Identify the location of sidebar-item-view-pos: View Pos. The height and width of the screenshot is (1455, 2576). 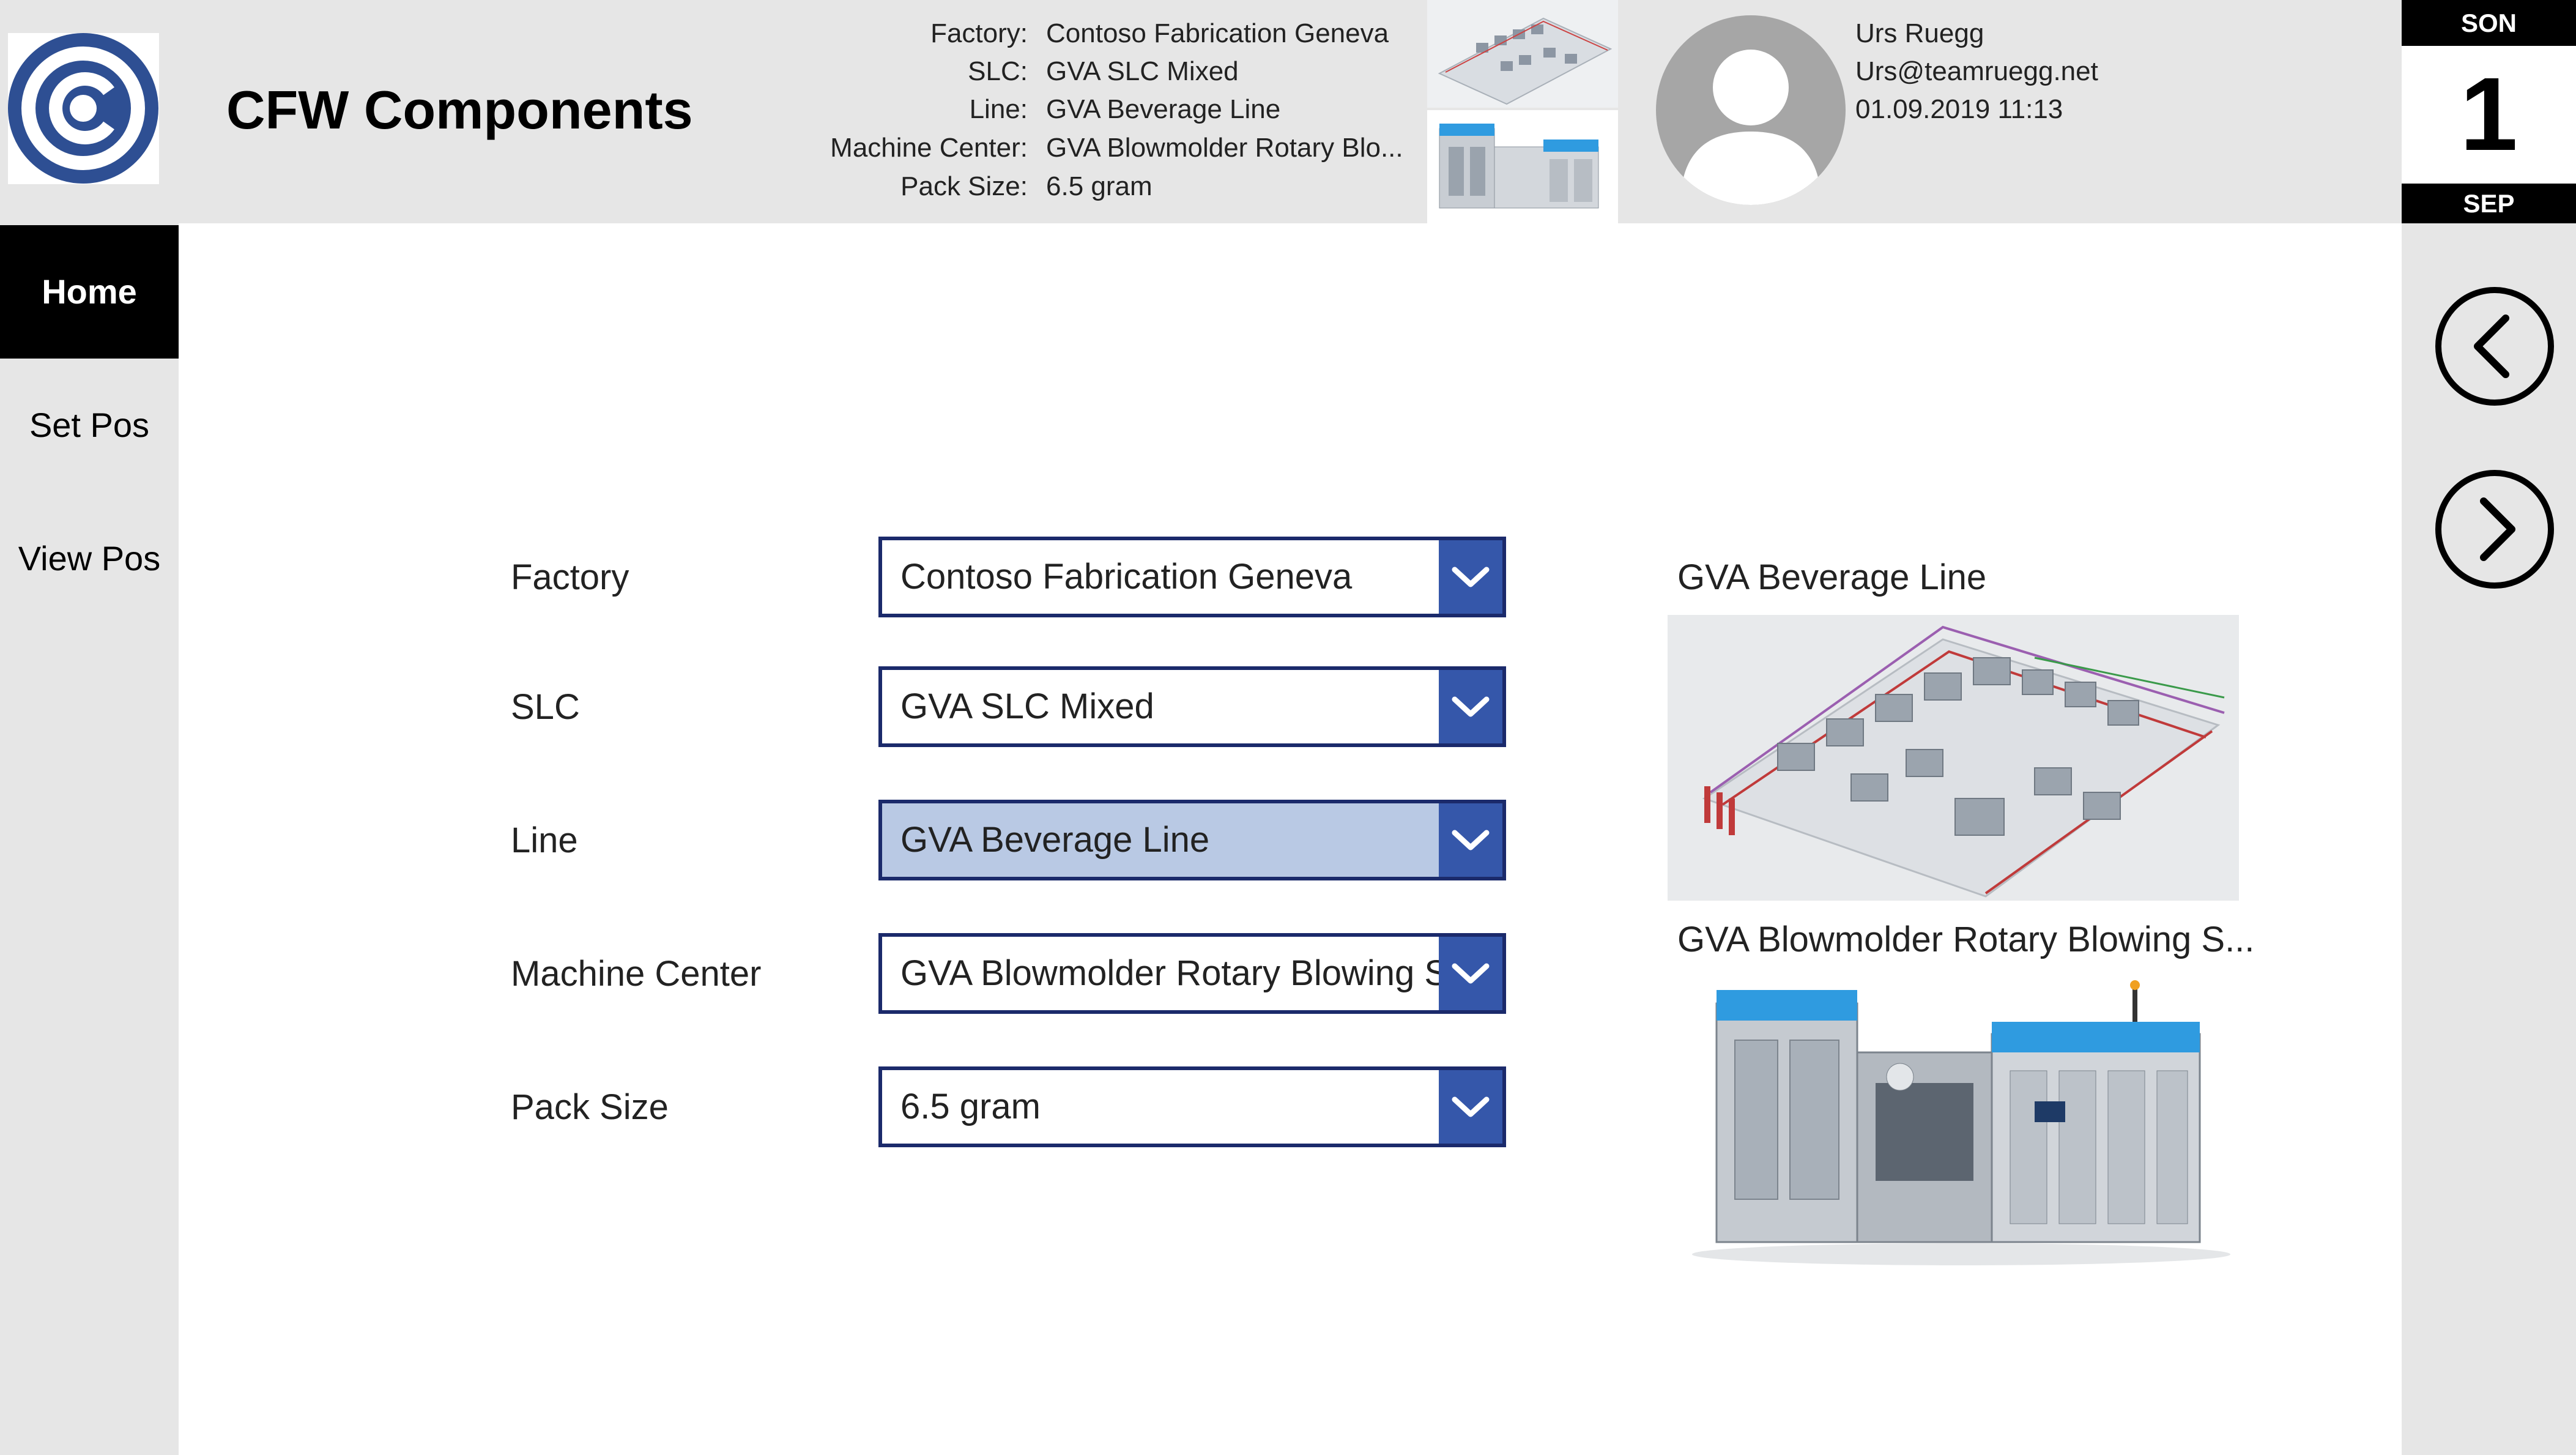
(89, 558).